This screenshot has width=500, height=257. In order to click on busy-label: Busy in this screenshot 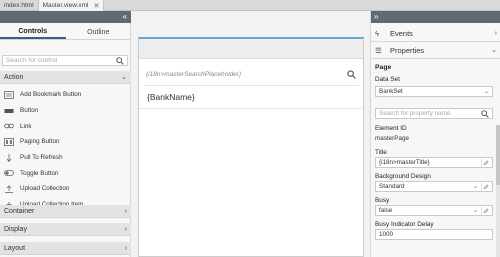, I will do `click(382, 200)`.